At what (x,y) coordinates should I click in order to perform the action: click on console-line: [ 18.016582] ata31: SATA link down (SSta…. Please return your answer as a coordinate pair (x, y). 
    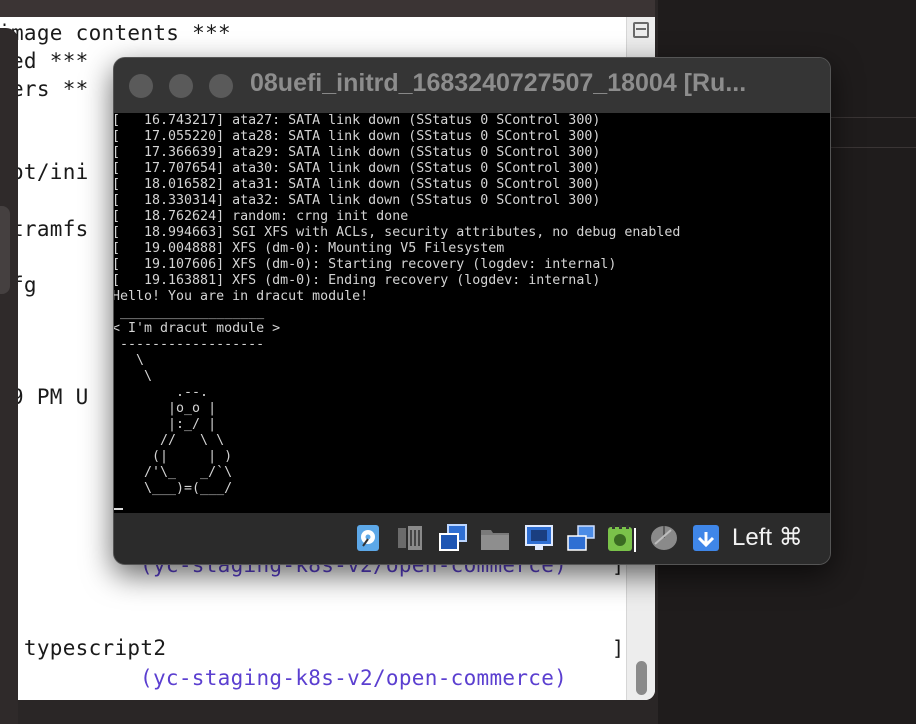
    Looking at the image, I should click on (357, 184).